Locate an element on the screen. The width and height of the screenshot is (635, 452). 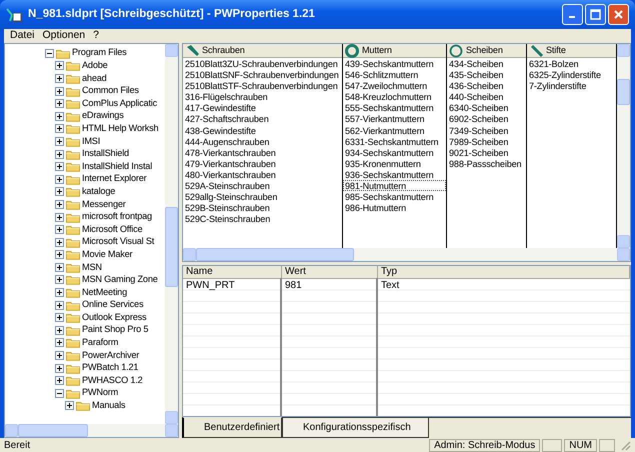
list-item: 417-Gewindestifte is located at coordinates (262, 108).